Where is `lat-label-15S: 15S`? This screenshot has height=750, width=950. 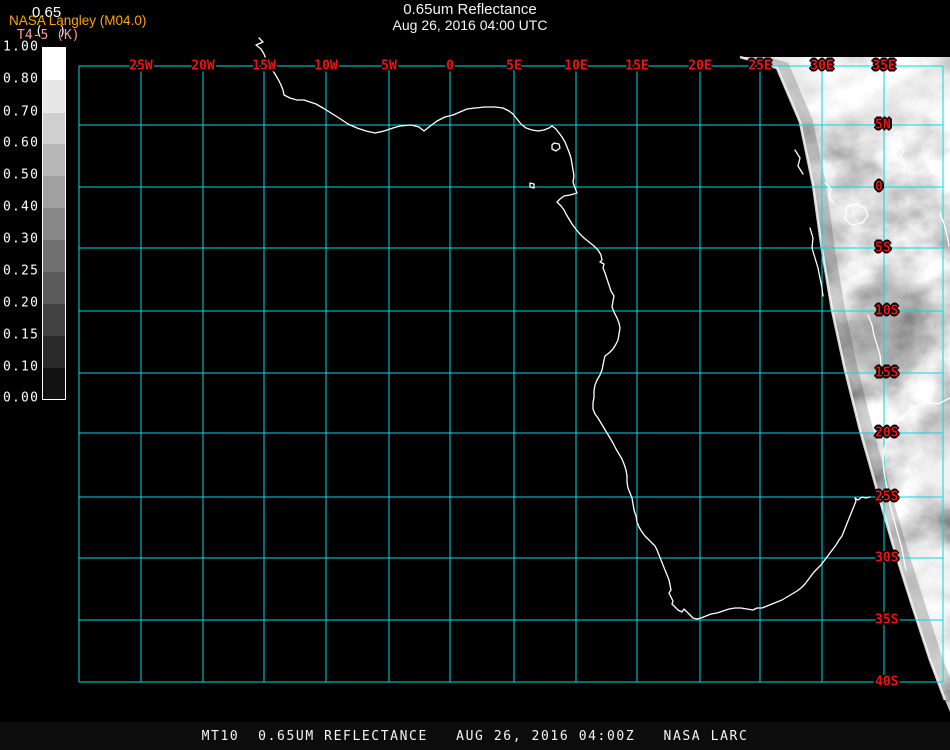 lat-label-15S: 15S is located at coordinates (887, 373).